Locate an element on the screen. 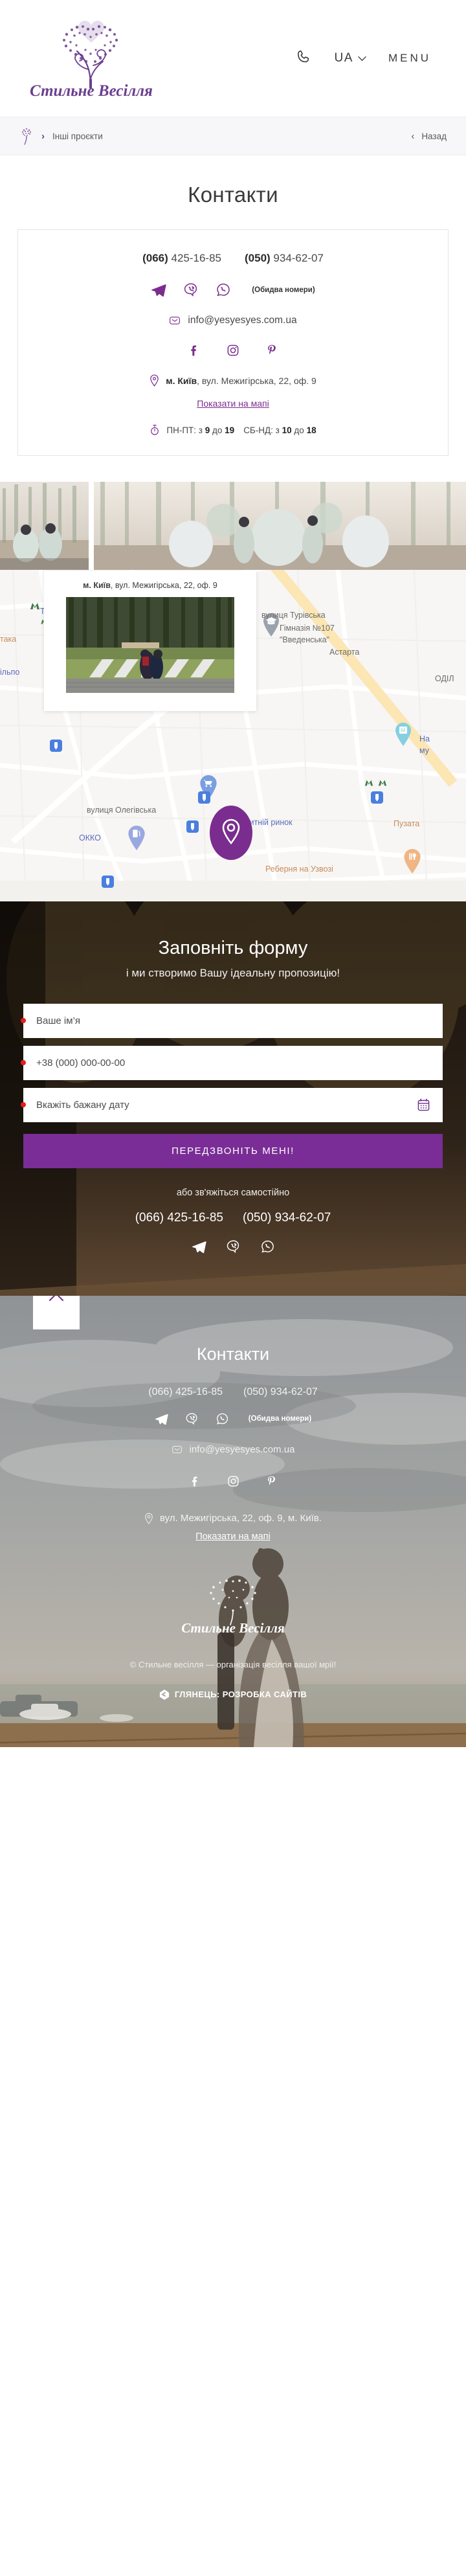 The height and width of the screenshot is (2576, 466). stopwatch-icon is located at coordinates (155, 429).